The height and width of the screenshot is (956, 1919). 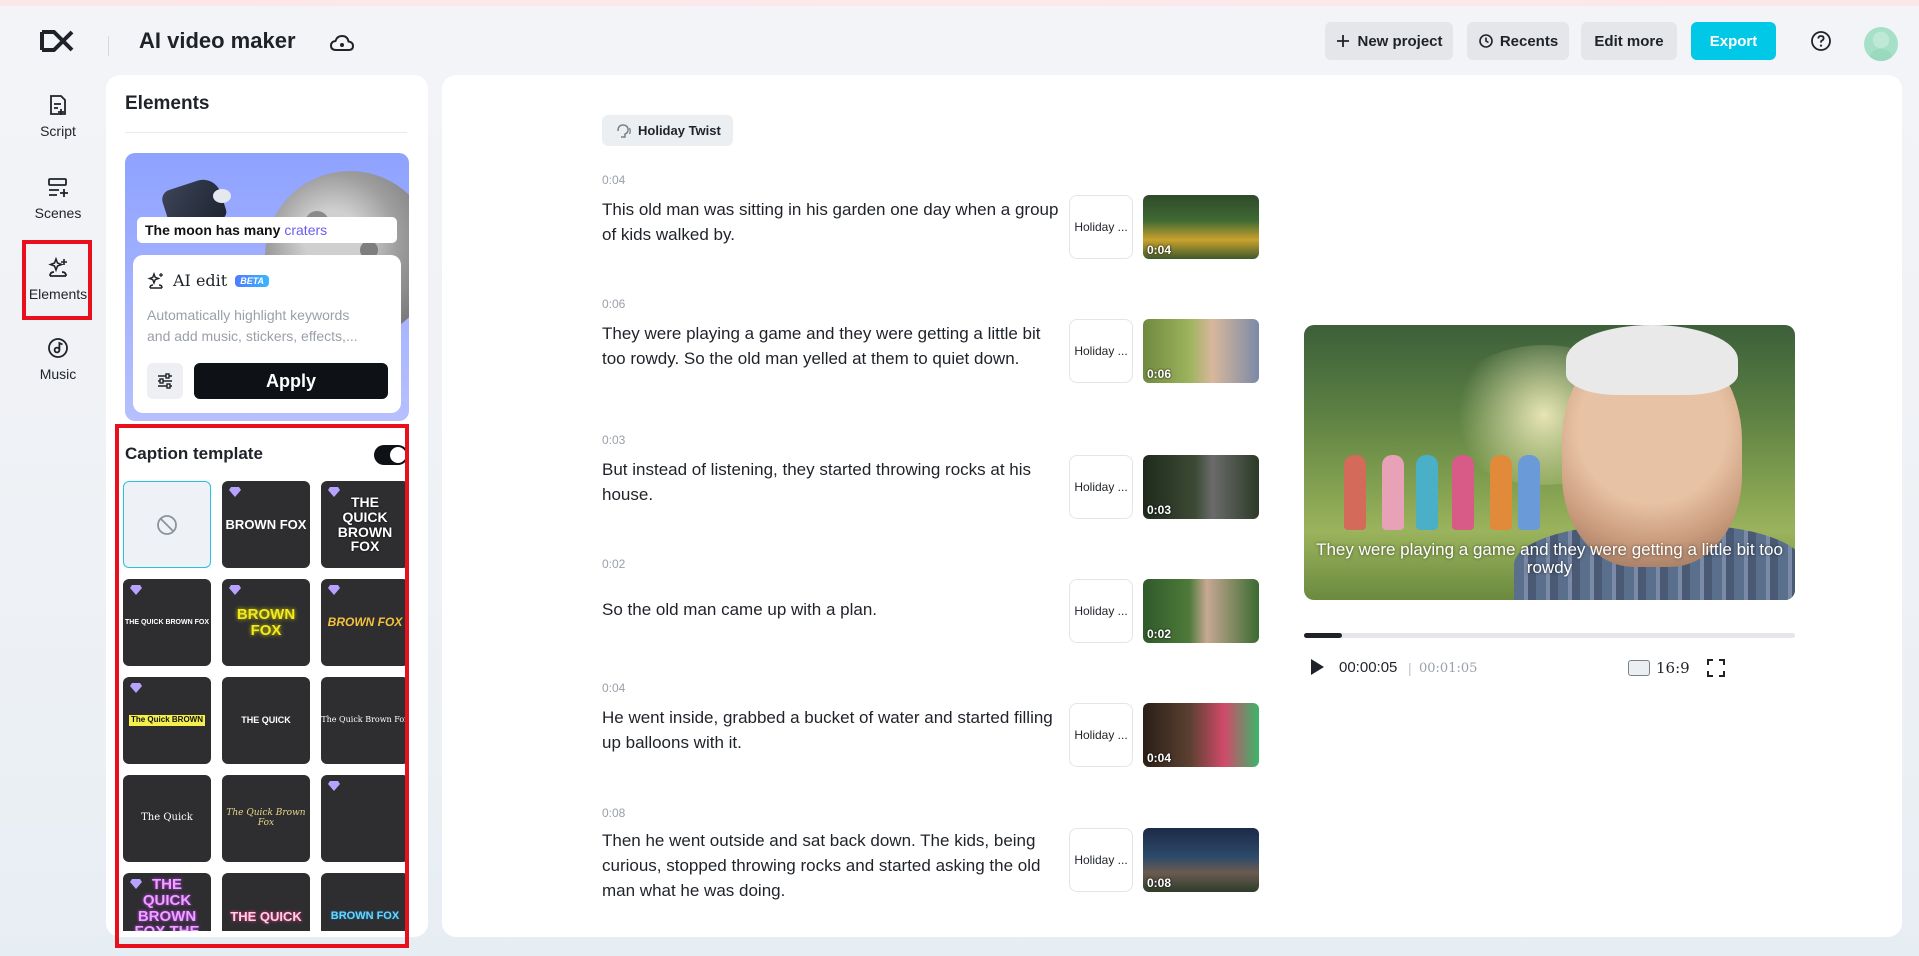 What do you see at coordinates (1821, 41) in the screenshot?
I see `help-icon` at bounding box center [1821, 41].